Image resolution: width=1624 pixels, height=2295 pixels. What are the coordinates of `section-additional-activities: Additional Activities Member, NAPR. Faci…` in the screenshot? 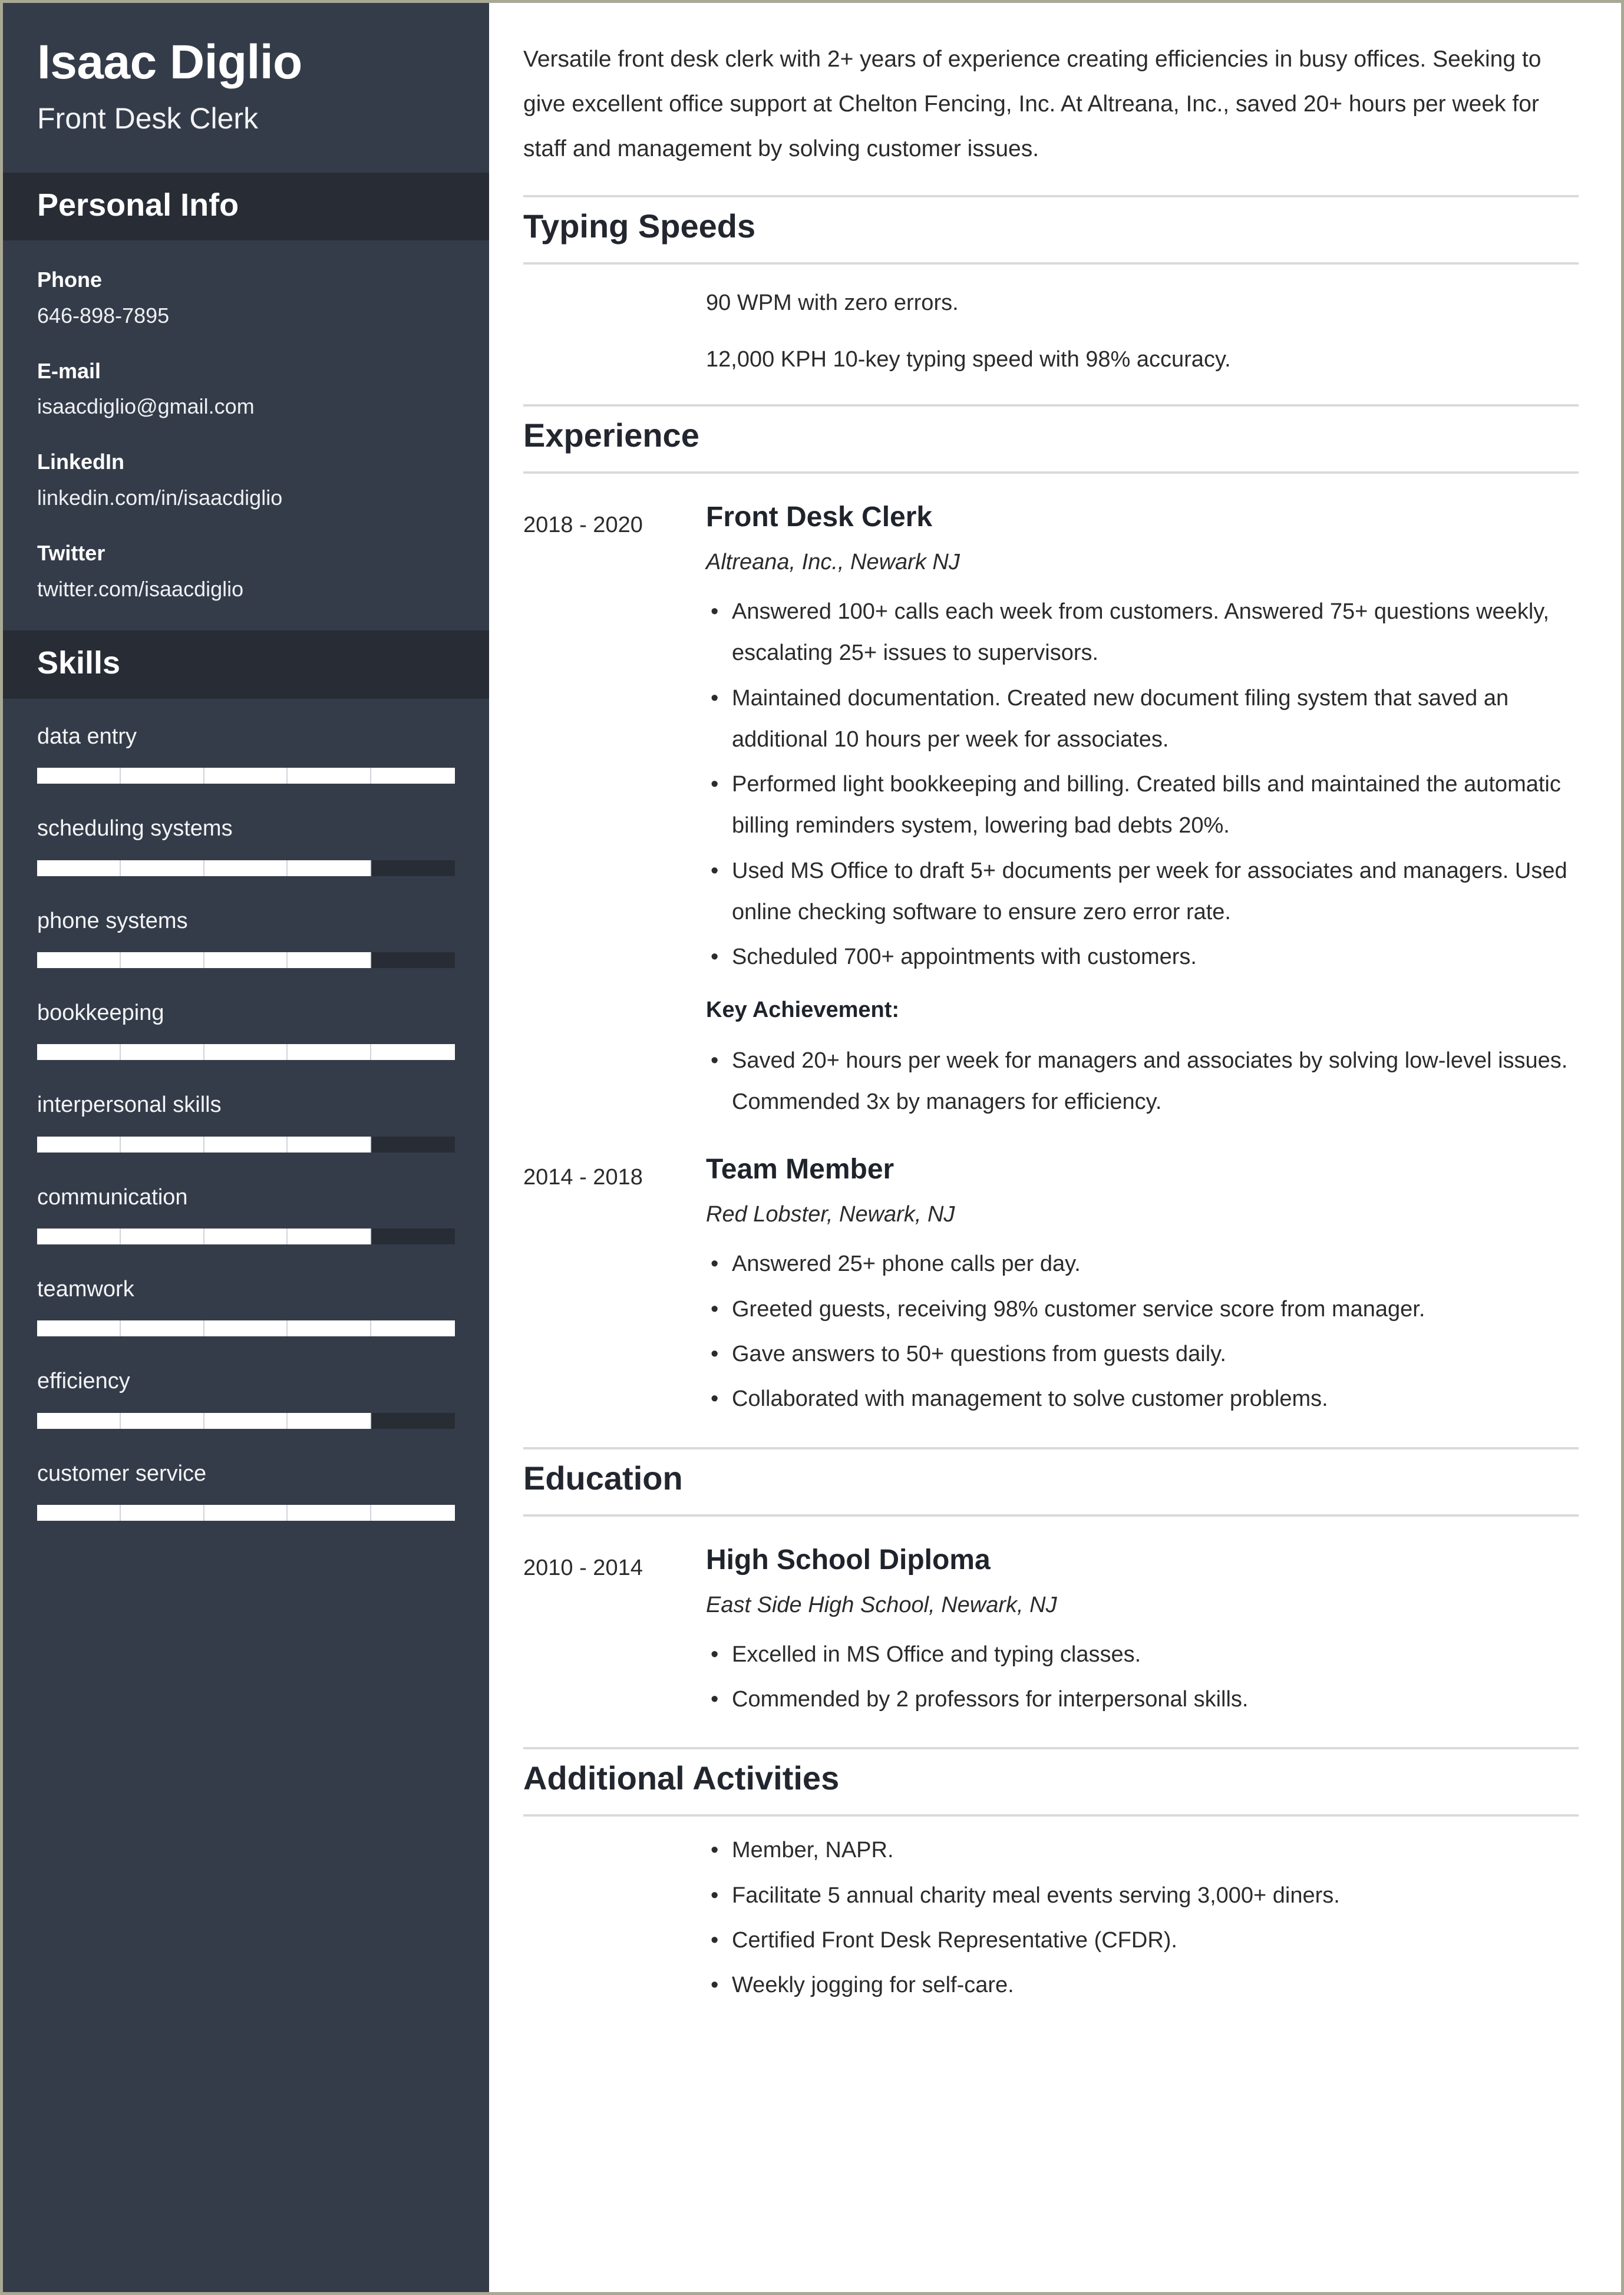 It's located at (1051, 1876).